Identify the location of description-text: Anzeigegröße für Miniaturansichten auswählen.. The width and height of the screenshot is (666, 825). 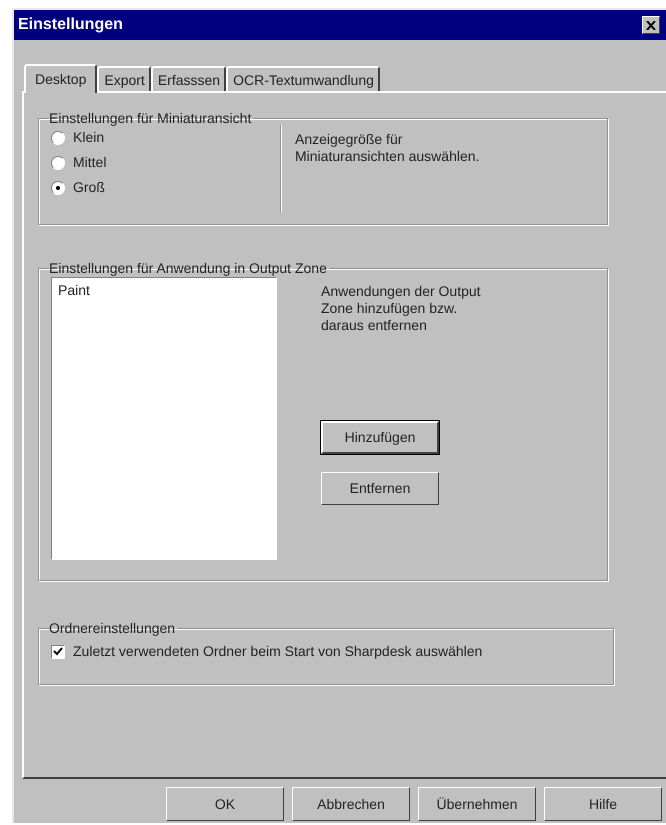
(387, 148).